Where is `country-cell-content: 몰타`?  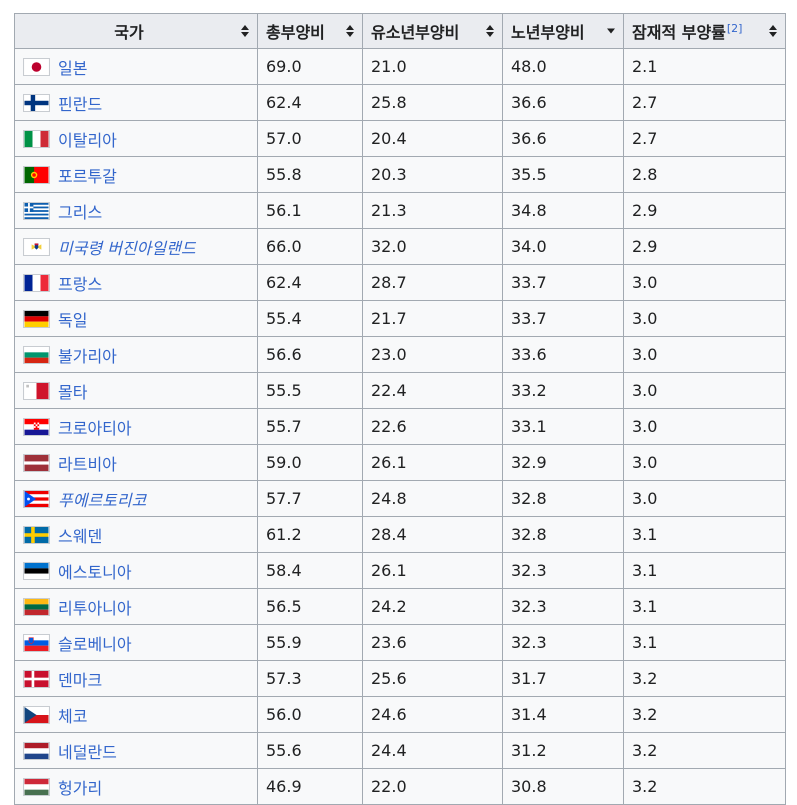
country-cell-content: 몰타 is located at coordinates (140, 391).